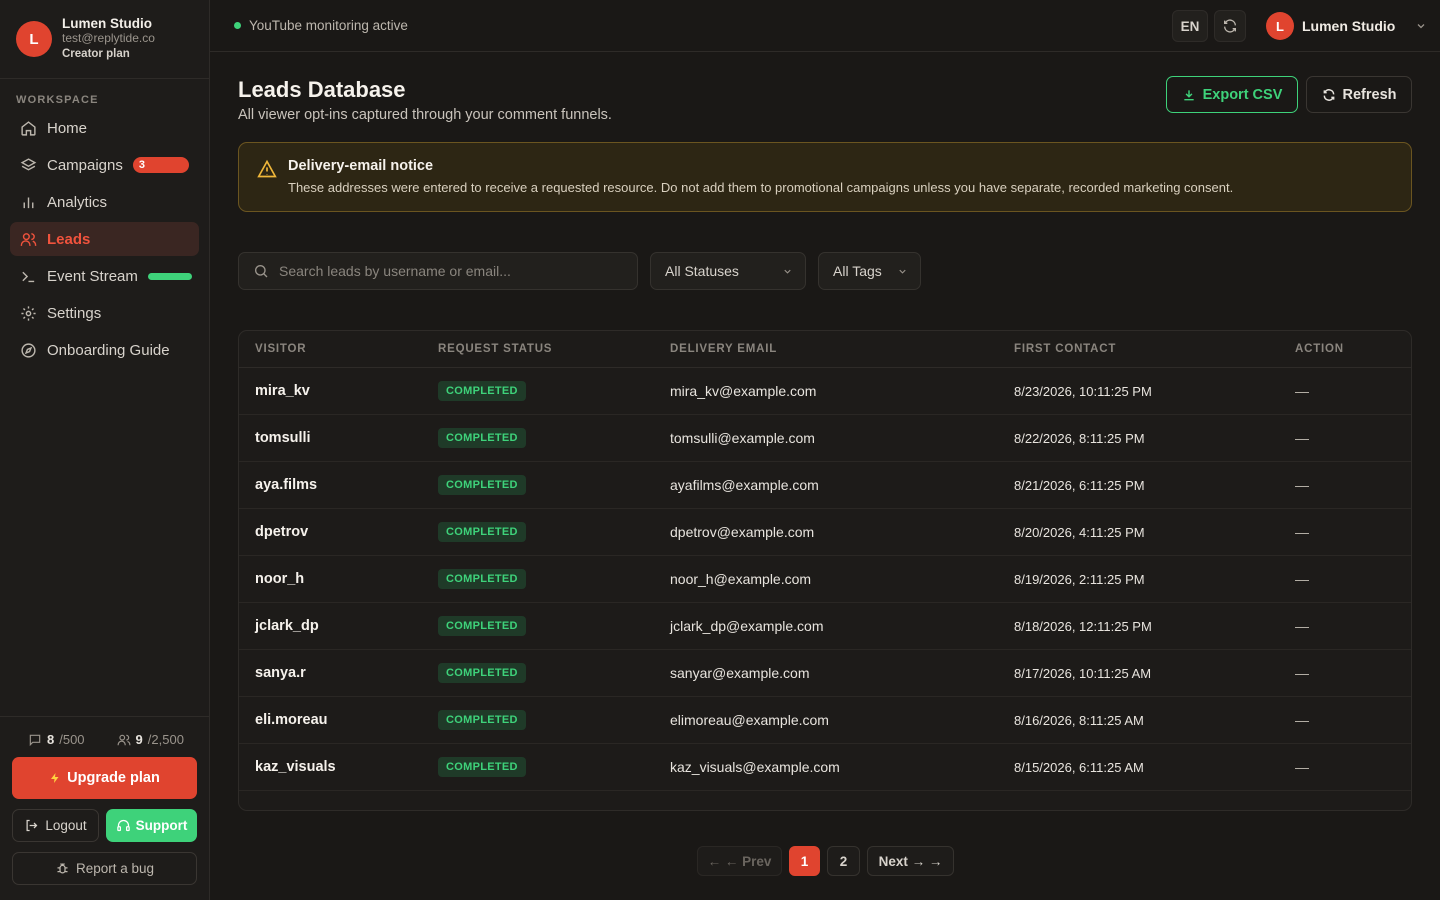 This screenshot has width=1440, height=900. I want to click on download-icon, so click(1188, 94).